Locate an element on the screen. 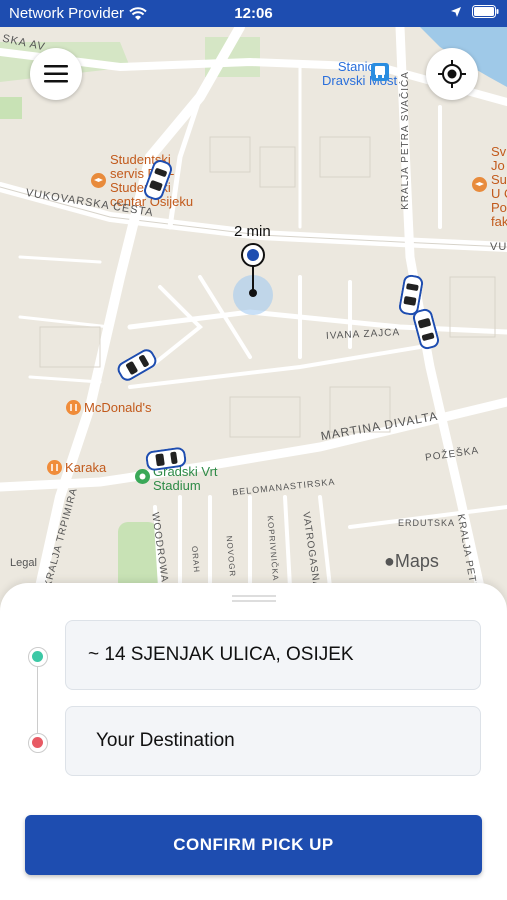  clock: 12:06 is located at coordinates (253, 13).